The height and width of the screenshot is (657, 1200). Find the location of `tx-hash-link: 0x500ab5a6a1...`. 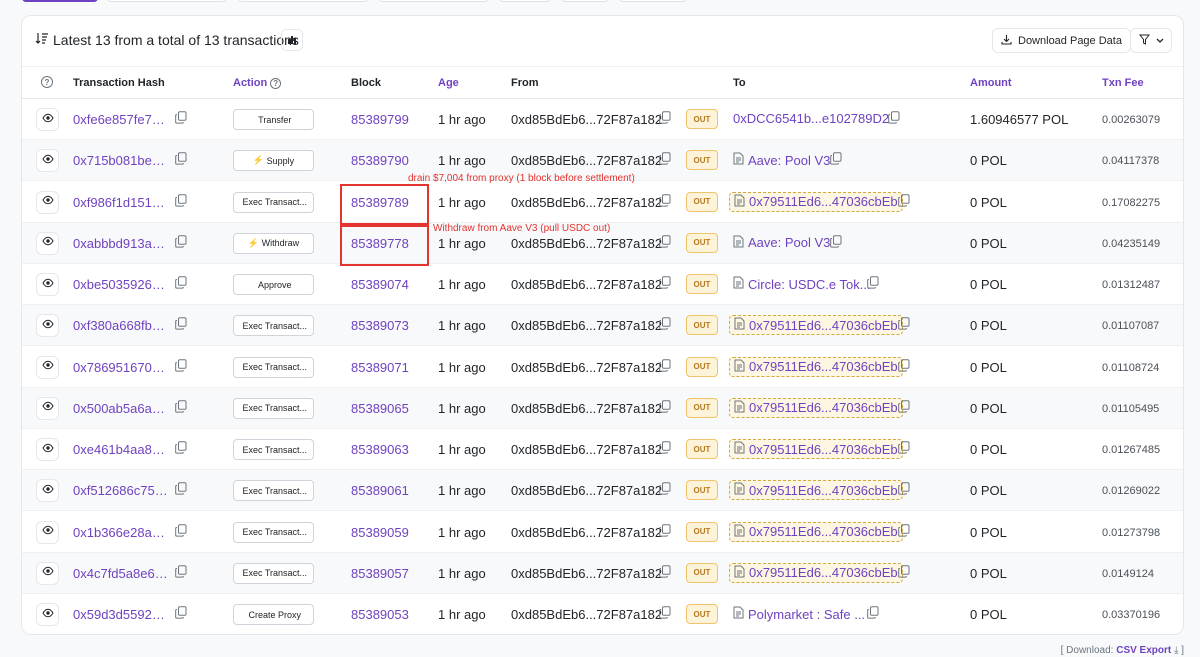

tx-hash-link: 0x500ab5a6a1... is located at coordinates (121, 408).